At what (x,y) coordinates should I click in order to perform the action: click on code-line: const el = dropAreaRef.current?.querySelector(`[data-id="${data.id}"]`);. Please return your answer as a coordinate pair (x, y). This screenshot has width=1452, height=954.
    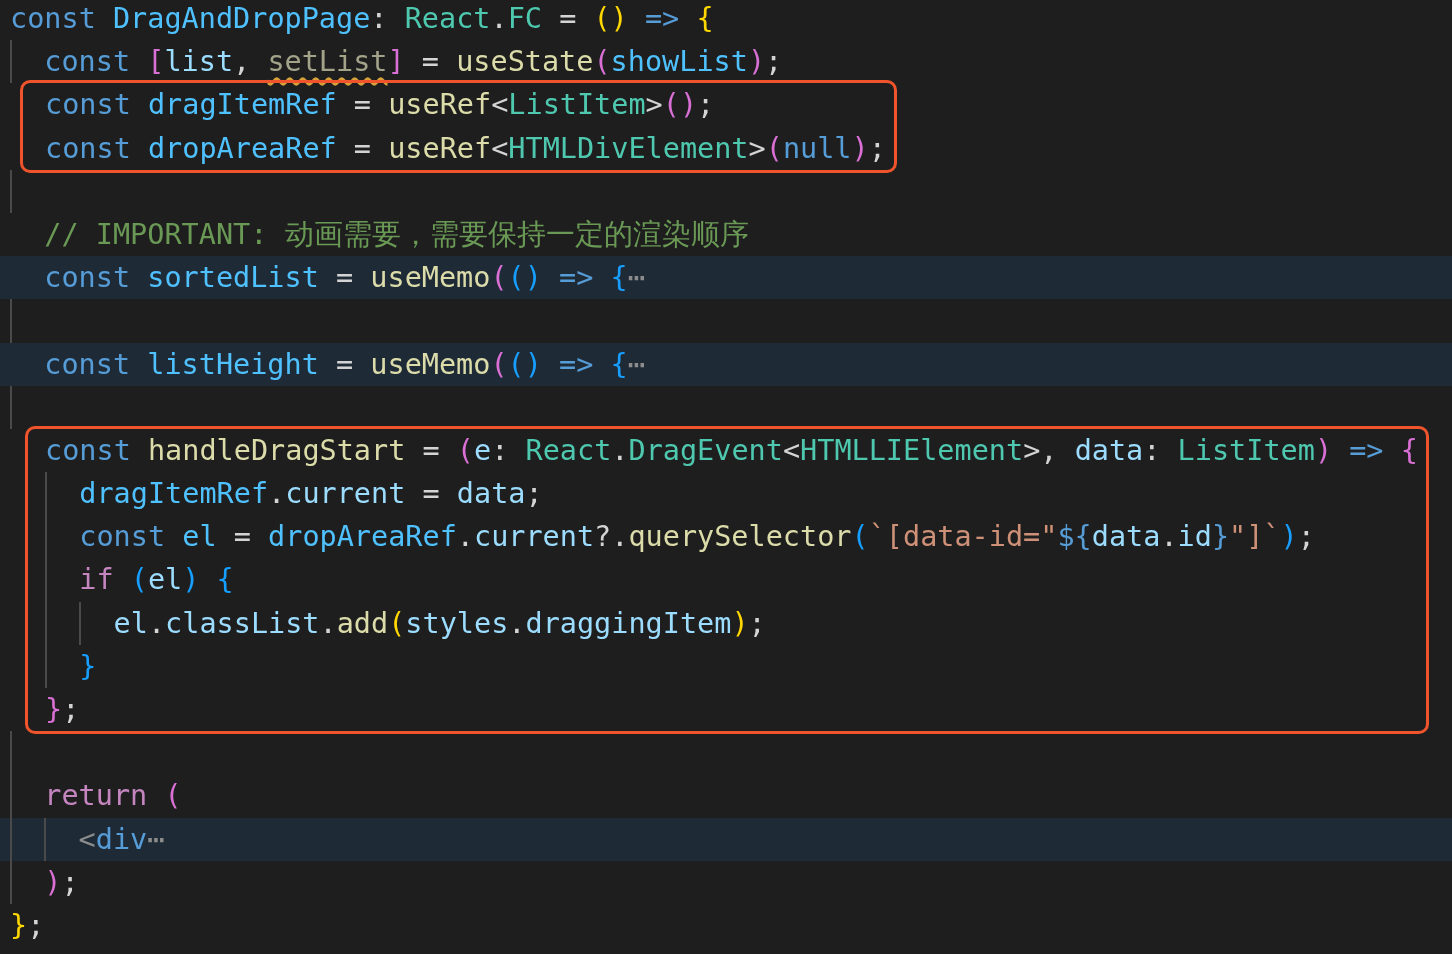
    Looking at the image, I should click on (697, 537).